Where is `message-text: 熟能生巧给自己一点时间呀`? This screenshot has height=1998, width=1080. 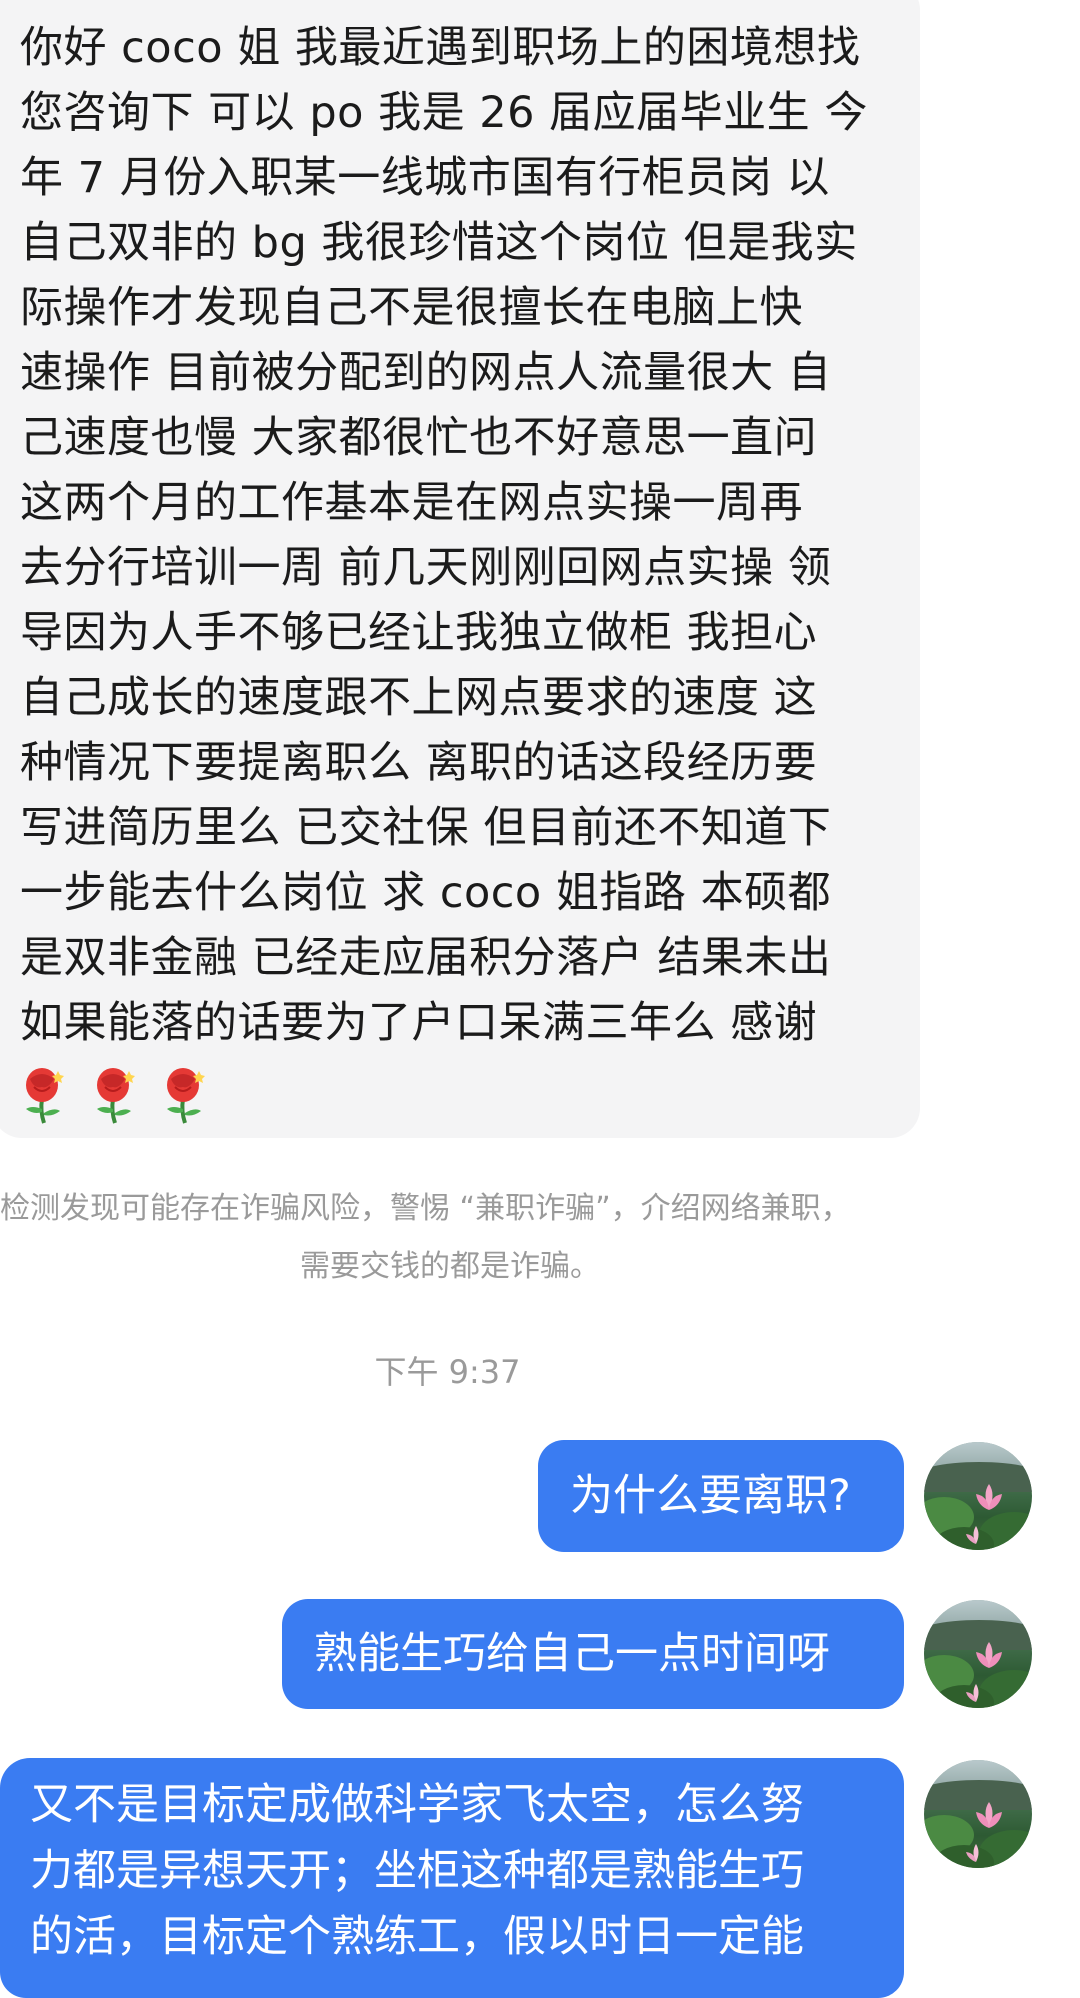 message-text: 熟能生巧给自己一点时间呀 is located at coordinates (572, 1654).